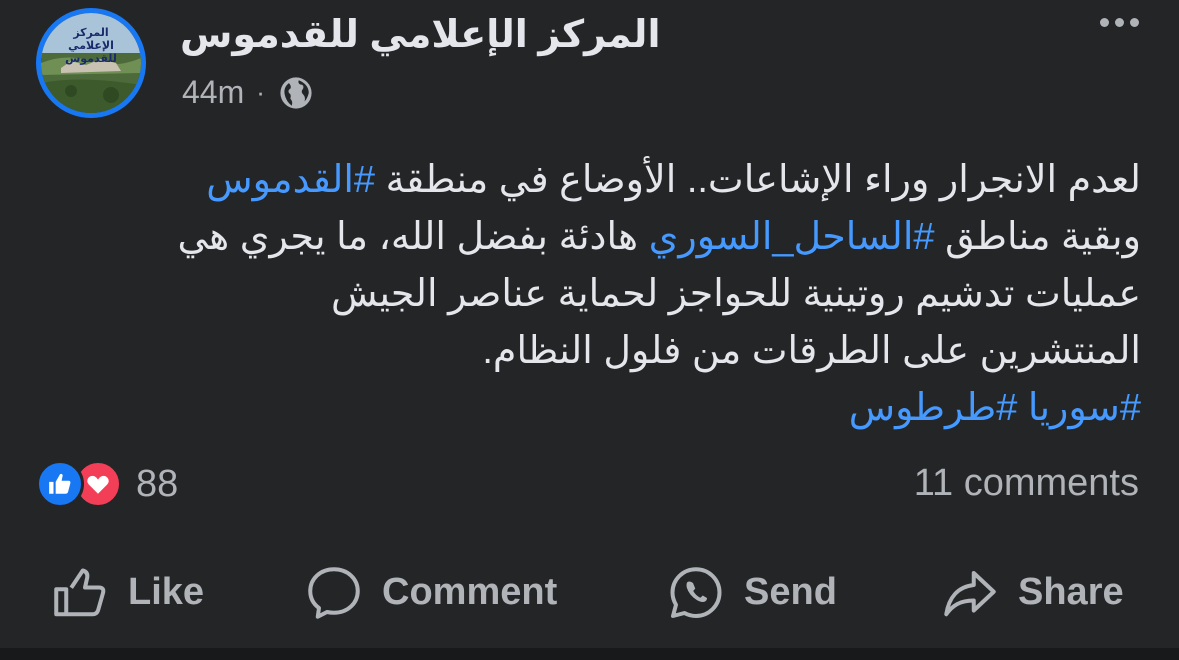 Image resolution: width=1179 pixels, height=660 pixels. I want to click on like-label: Like, so click(166, 592).